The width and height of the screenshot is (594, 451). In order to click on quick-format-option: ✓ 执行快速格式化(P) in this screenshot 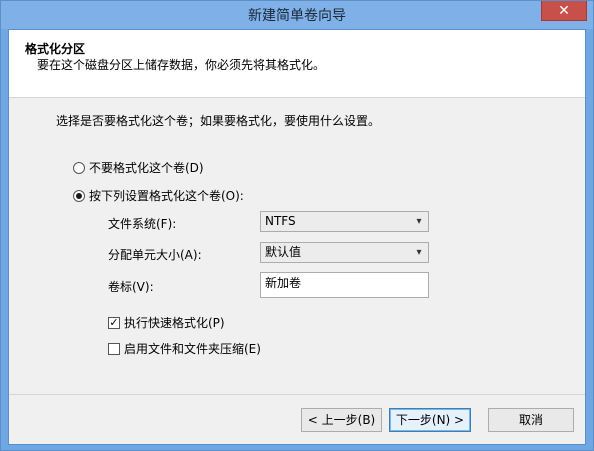, I will do `click(166, 322)`.